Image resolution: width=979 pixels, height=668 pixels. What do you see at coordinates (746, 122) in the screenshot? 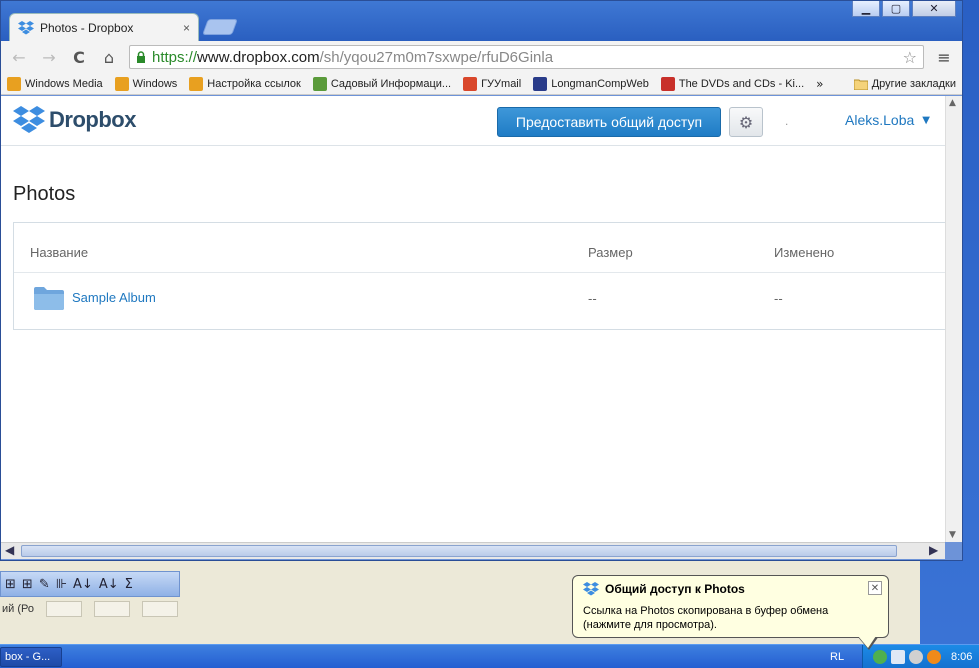
I see `settings-gear-icon: ⚙` at bounding box center [746, 122].